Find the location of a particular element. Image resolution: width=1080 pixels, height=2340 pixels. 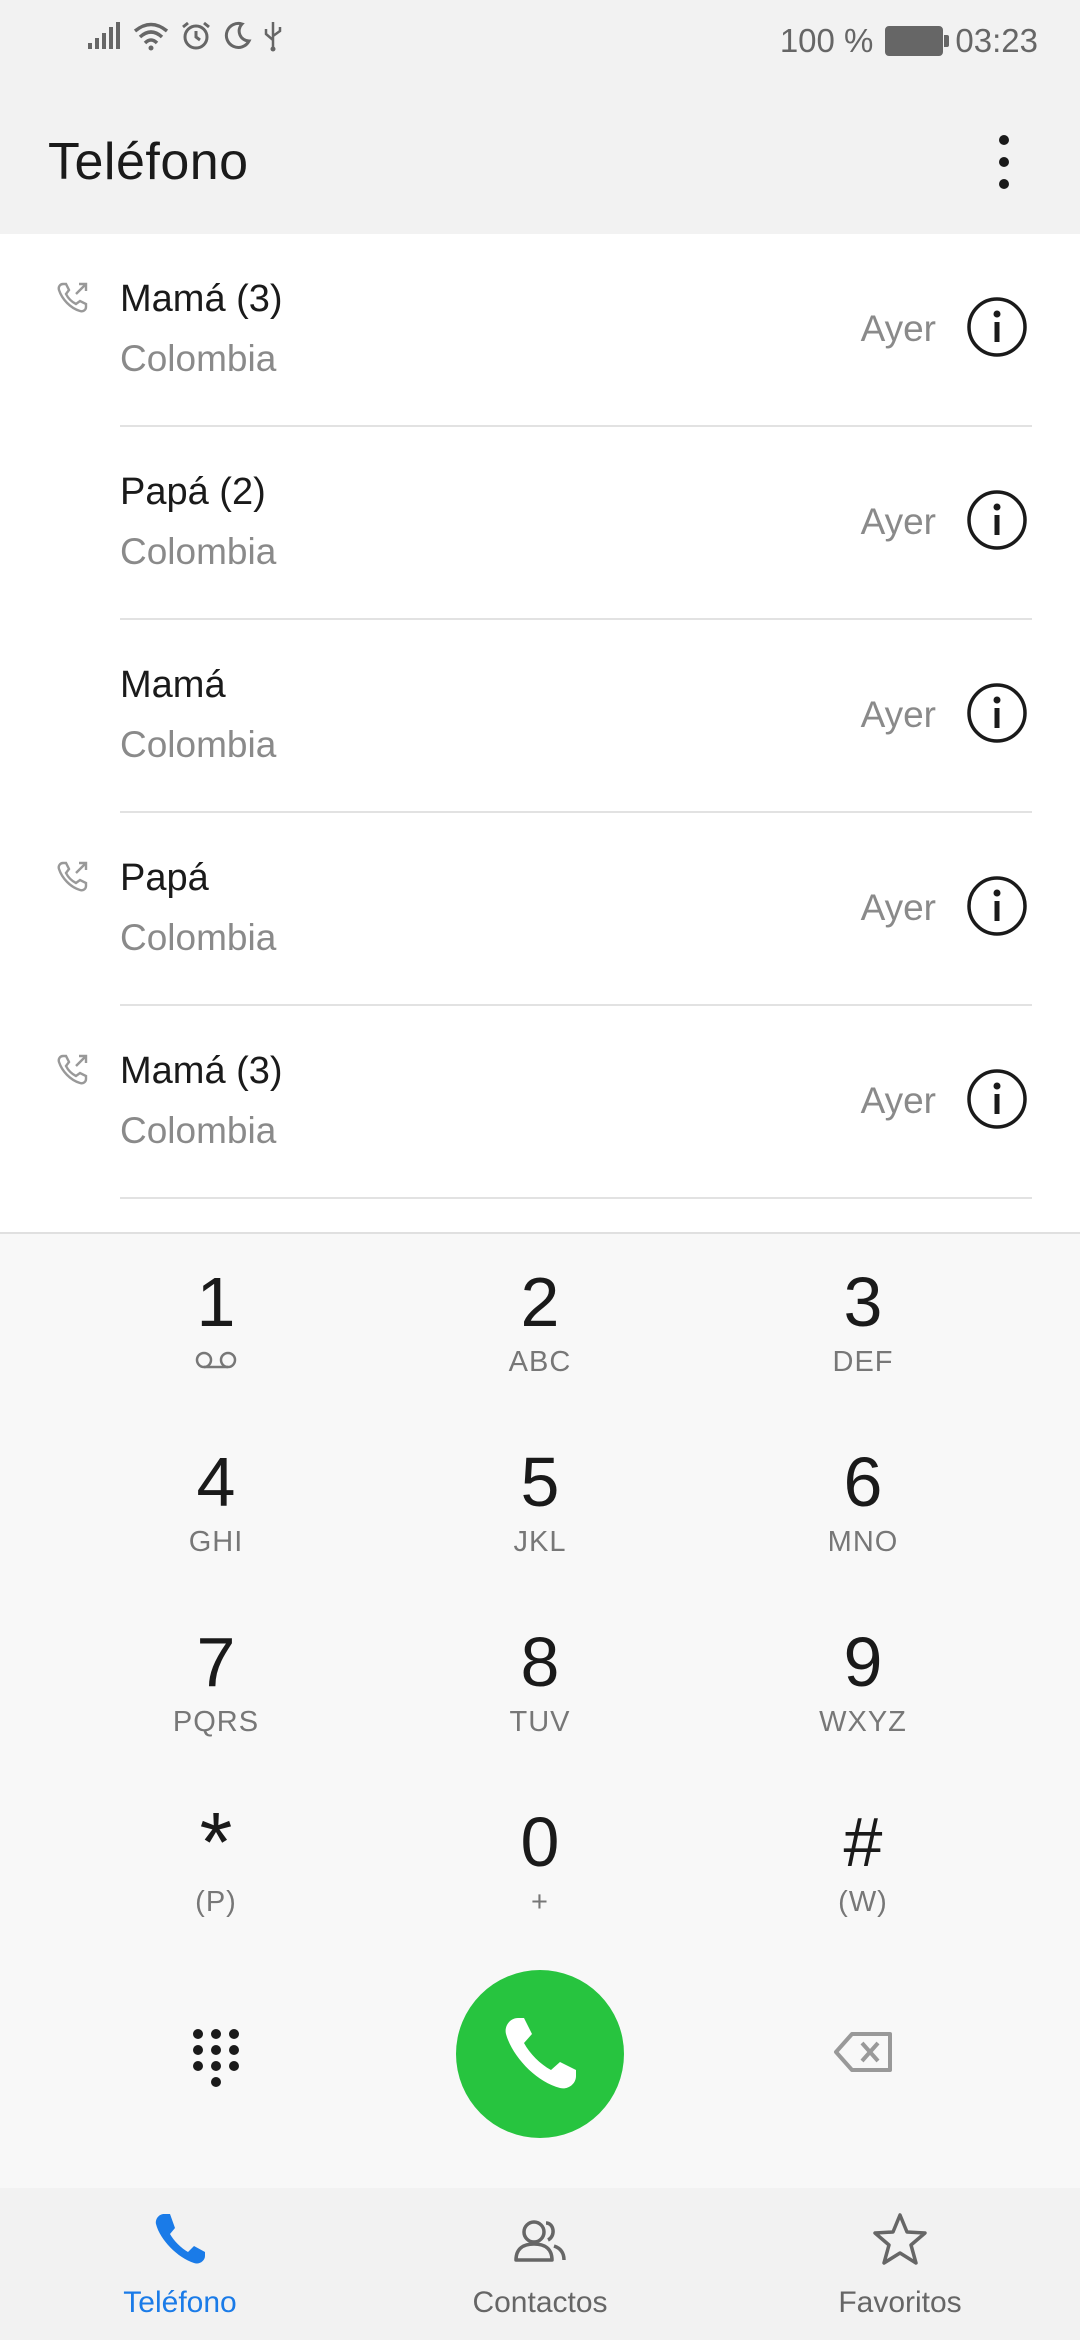

key-letters: (P) is located at coordinates (216, 1902).